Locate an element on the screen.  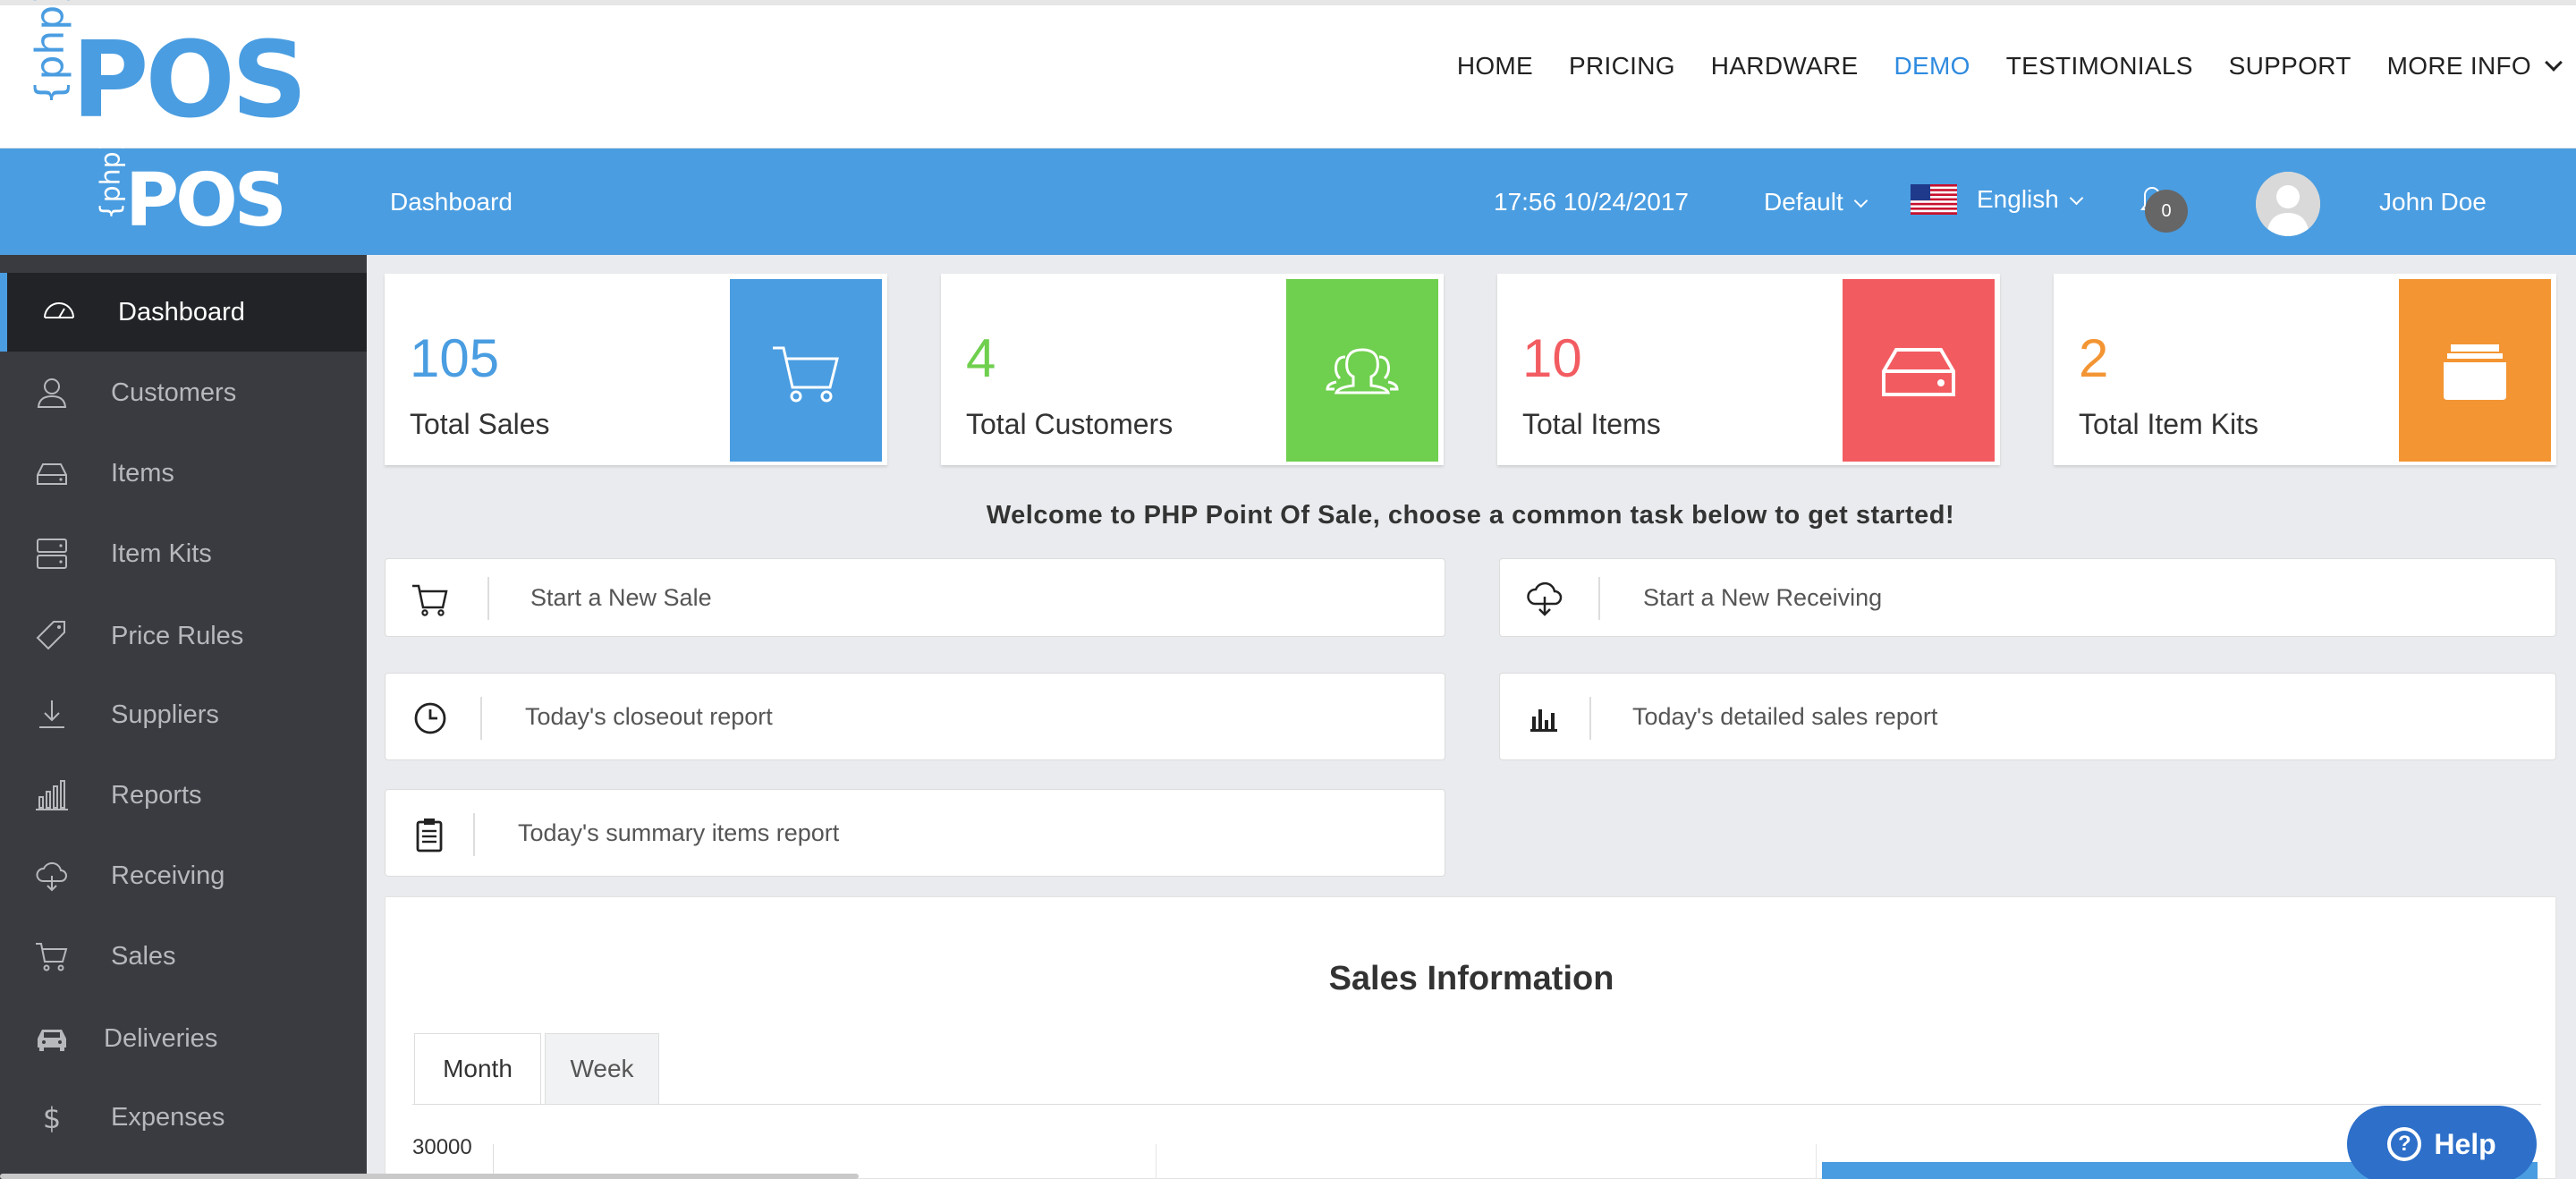
task-new-receiving: Start a New Receiving is located at coordinates (2027, 598).